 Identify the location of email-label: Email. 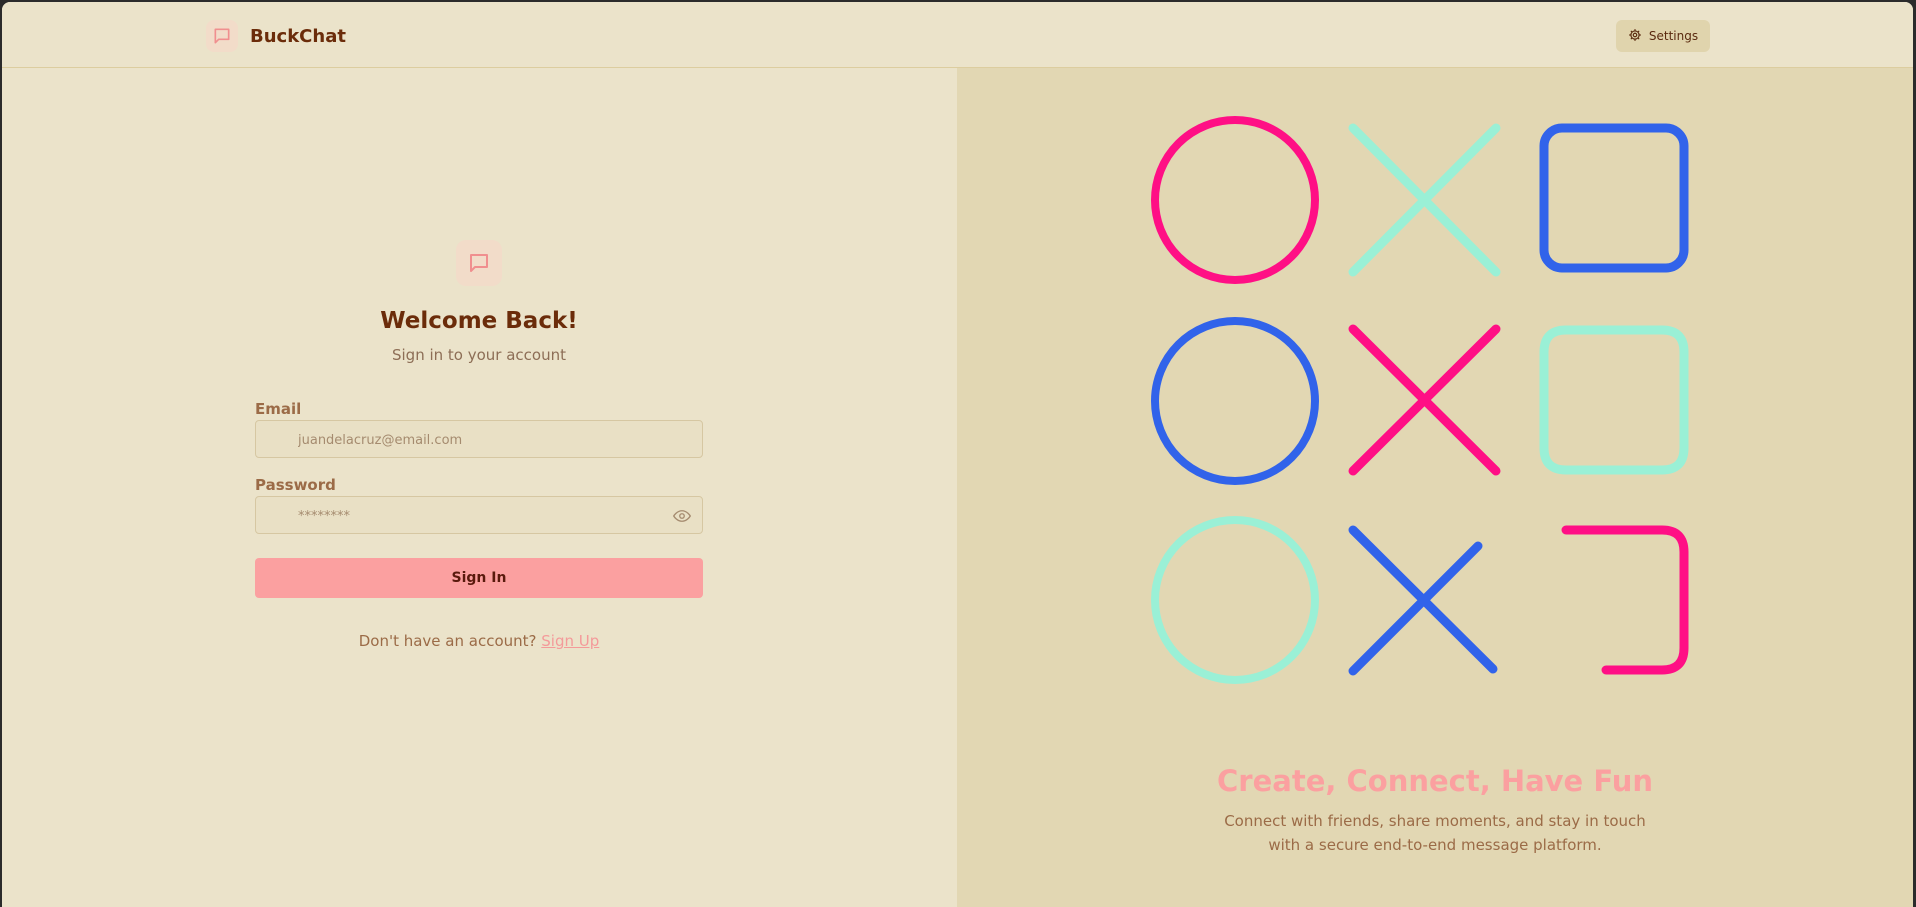
(278, 409).